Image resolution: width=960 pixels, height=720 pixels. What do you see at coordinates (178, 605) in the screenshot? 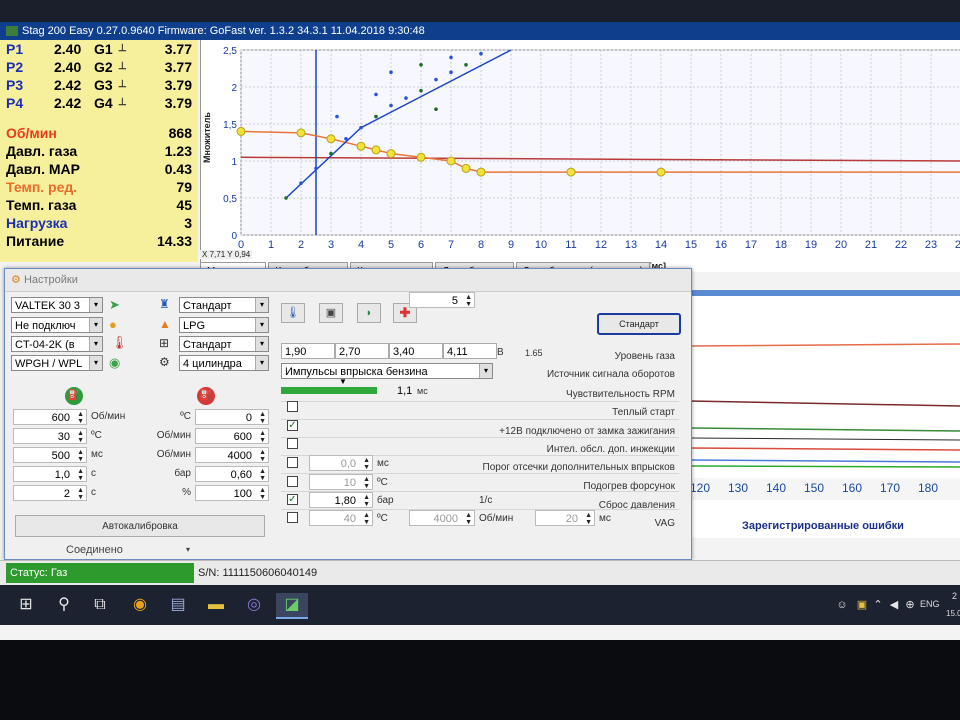
I see `save-icon: ▤` at bounding box center [178, 605].